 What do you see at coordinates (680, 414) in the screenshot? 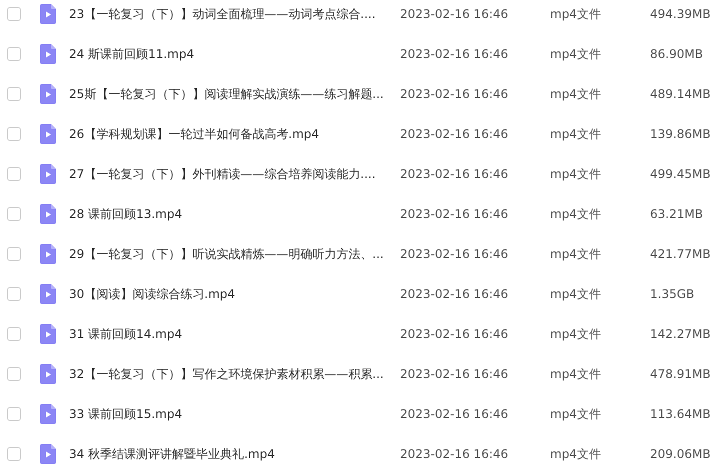
I see `file-size: 113.64MB` at bounding box center [680, 414].